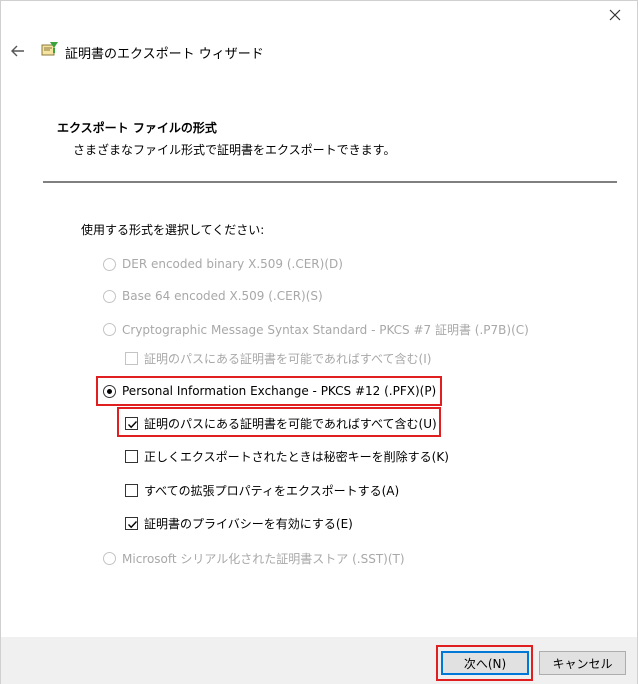 The image size is (638, 684). I want to click on radio-base64-cer: Base 64 encoded X.509 (.CER)(S), so click(213, 296).